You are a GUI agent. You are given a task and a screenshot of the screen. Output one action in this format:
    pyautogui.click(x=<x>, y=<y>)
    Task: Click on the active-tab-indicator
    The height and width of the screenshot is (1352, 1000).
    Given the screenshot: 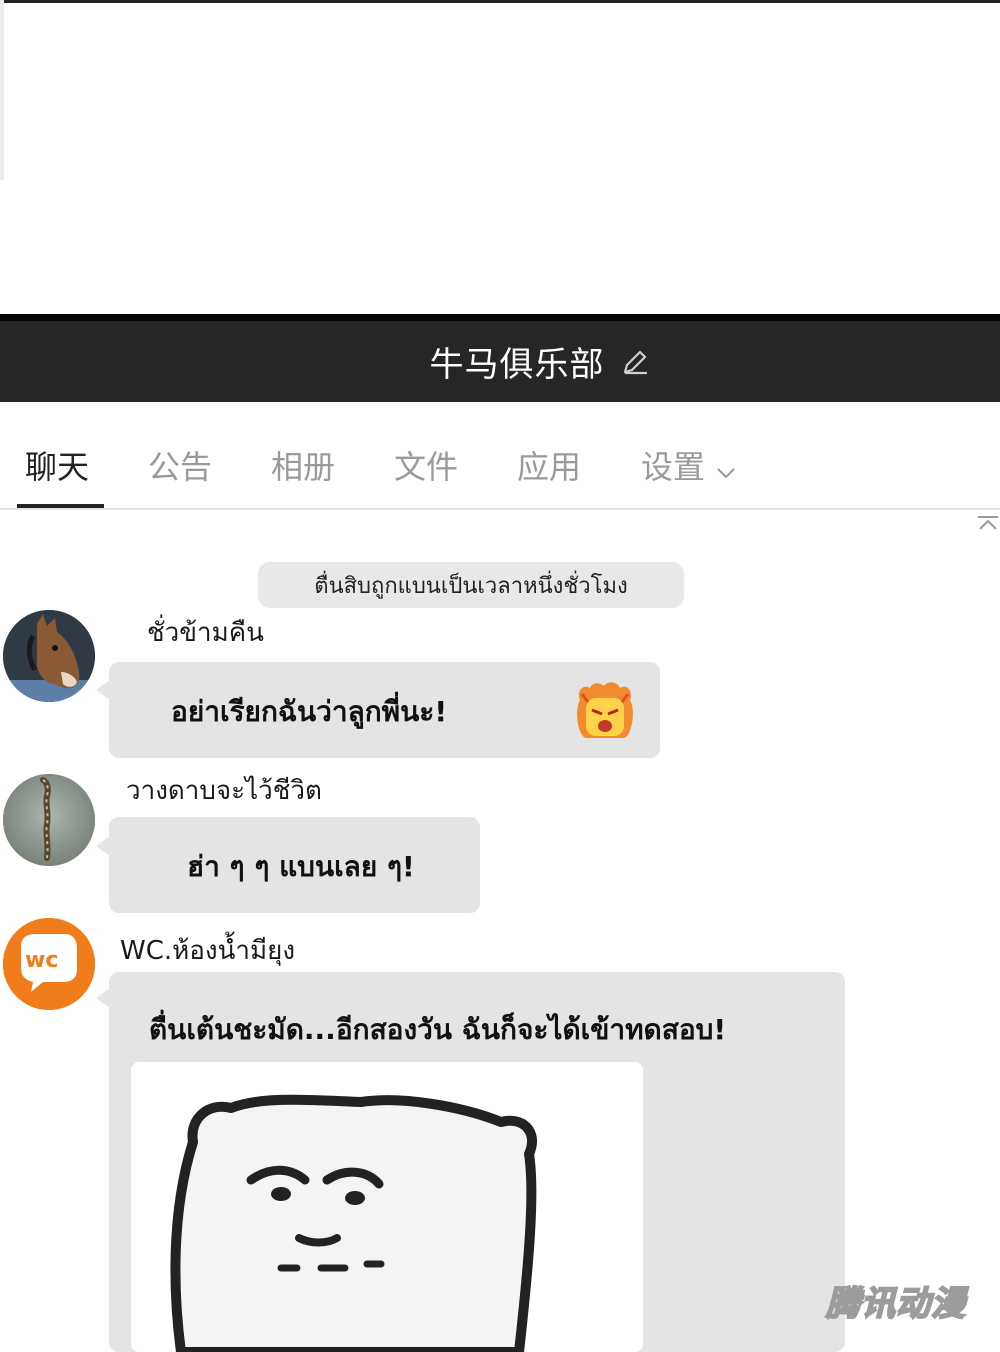 What is the action you would take?
    pyautogui.click(x=60, y=506)
    